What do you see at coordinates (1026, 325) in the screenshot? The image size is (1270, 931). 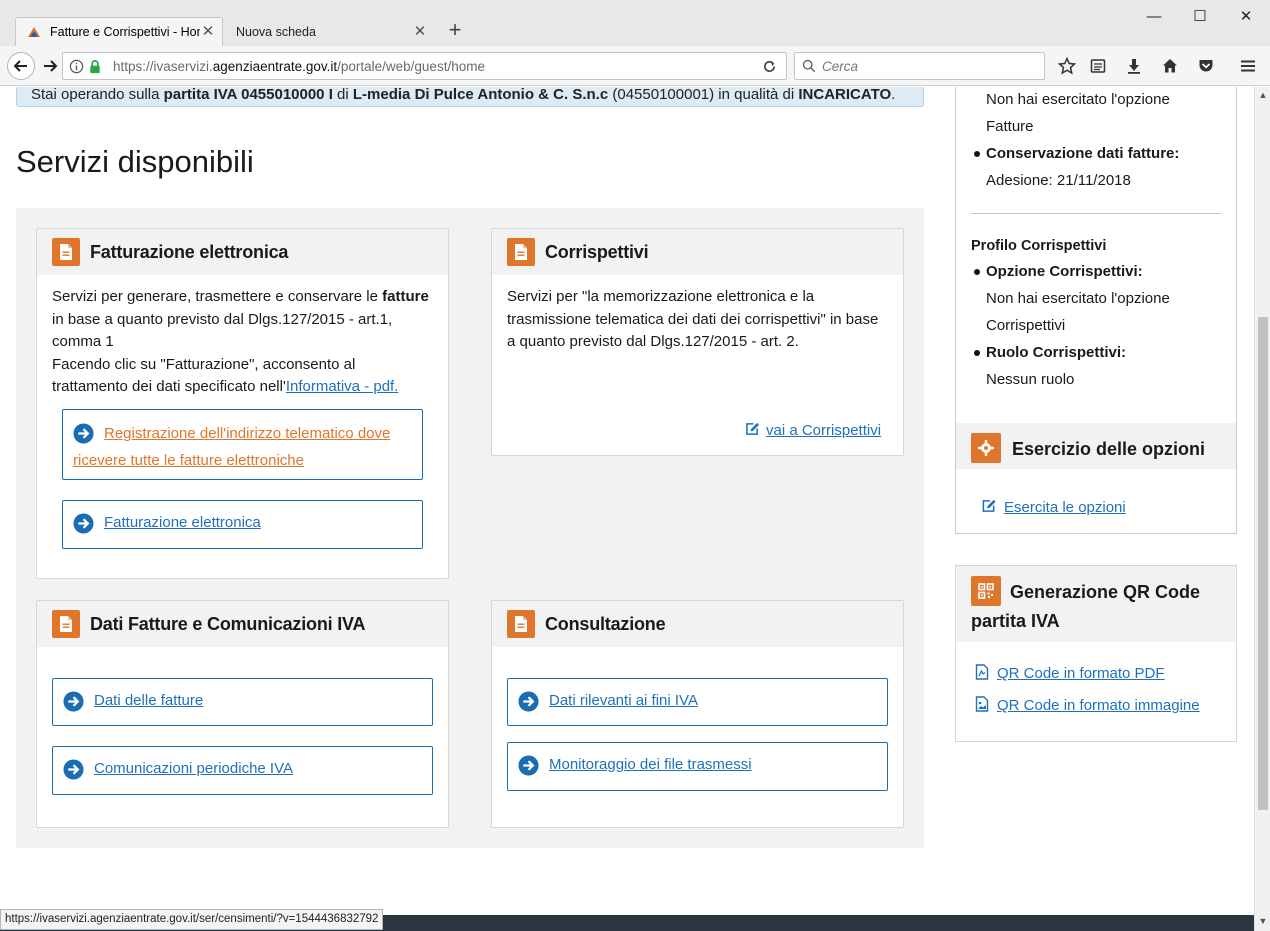 I see `opzione-corrispettivi-status-2: Corrispettivi` at bounding box center [1026, 325].